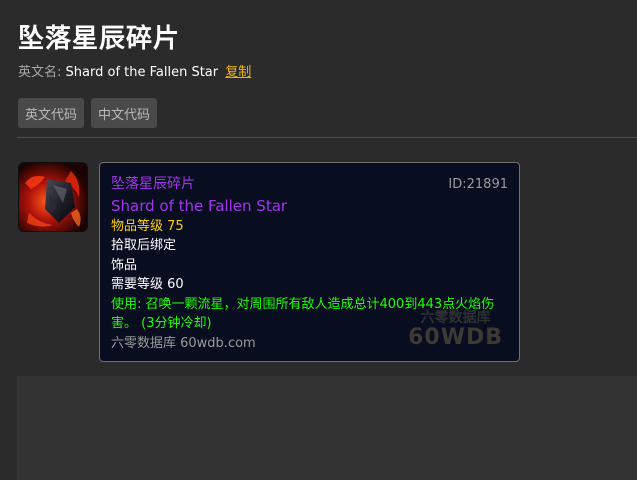 This screenshot has width=637, height=480. What do you see at coordinates (124, 113) in the screenshot?
I see `chinese-code-button: 中文代码` at bounding box center [124, 113].